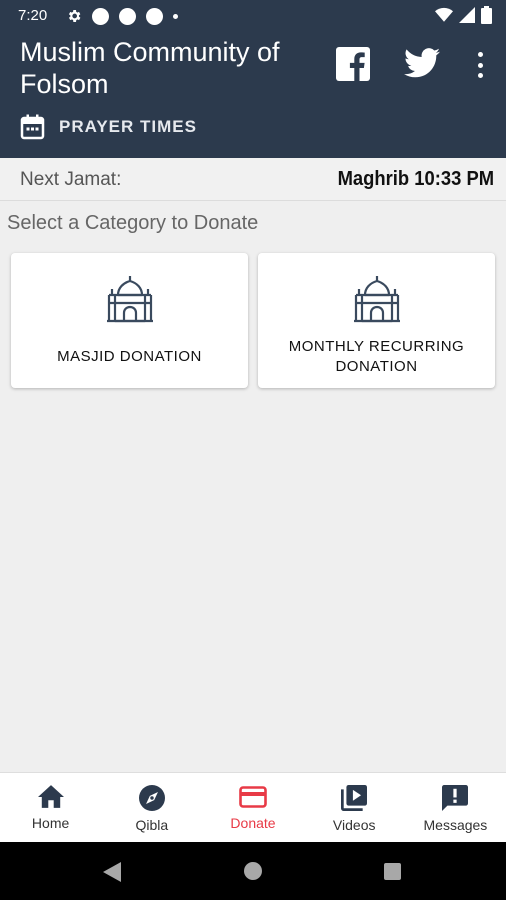  Describe the element at coordinates (415, 179) in the screenshot. I see `next-jamat-value: Maghrib 10:33 PM` at that location.